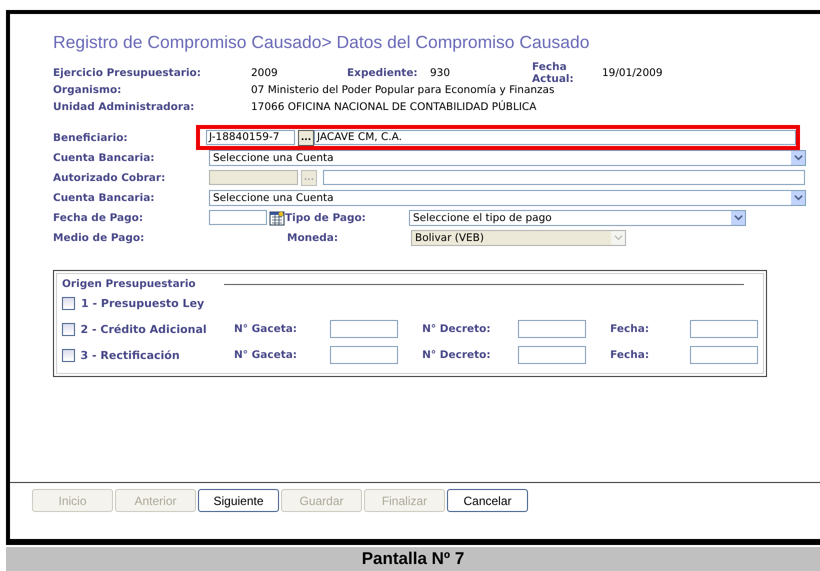  What do you see at coordinates (130, 355) in the screenshot?
I see `checkbox-label: 3 - Rectificación` at bounding box center [130, 355].